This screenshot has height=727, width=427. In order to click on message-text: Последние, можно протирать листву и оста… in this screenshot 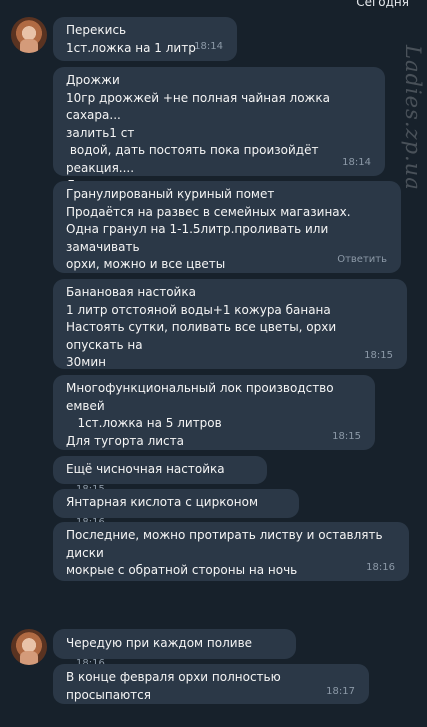, I will do `click(224, 552)`.